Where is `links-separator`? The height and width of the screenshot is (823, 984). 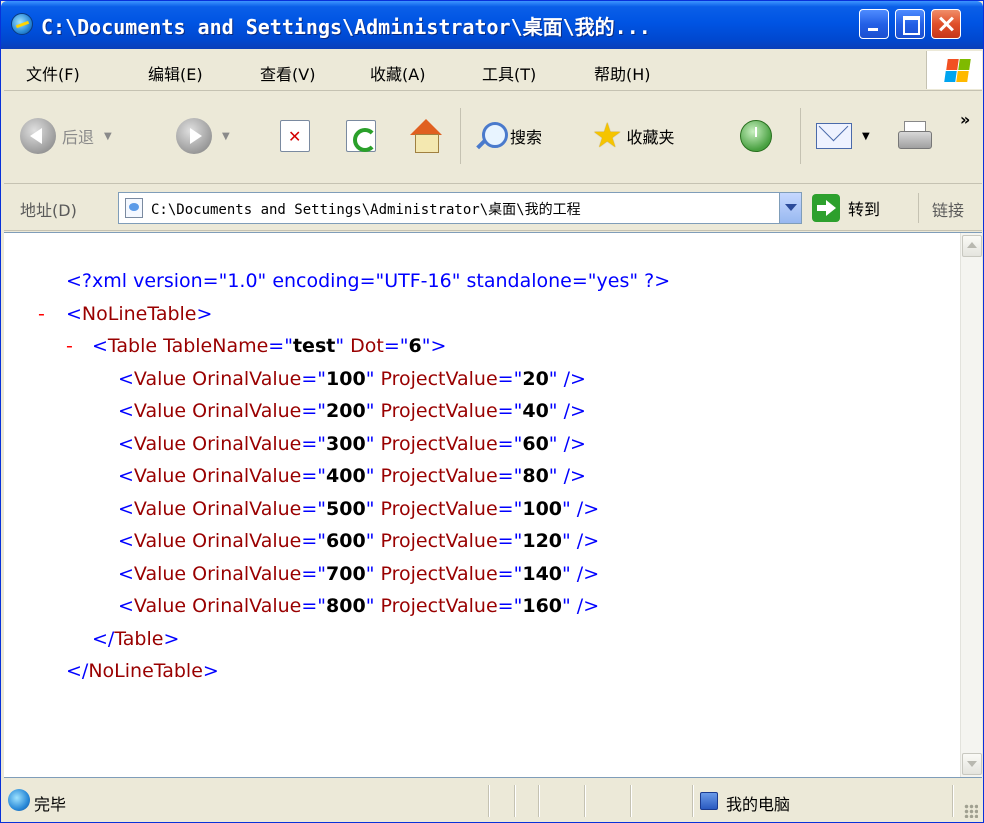
links-separator is located at coordinates (918, 208).